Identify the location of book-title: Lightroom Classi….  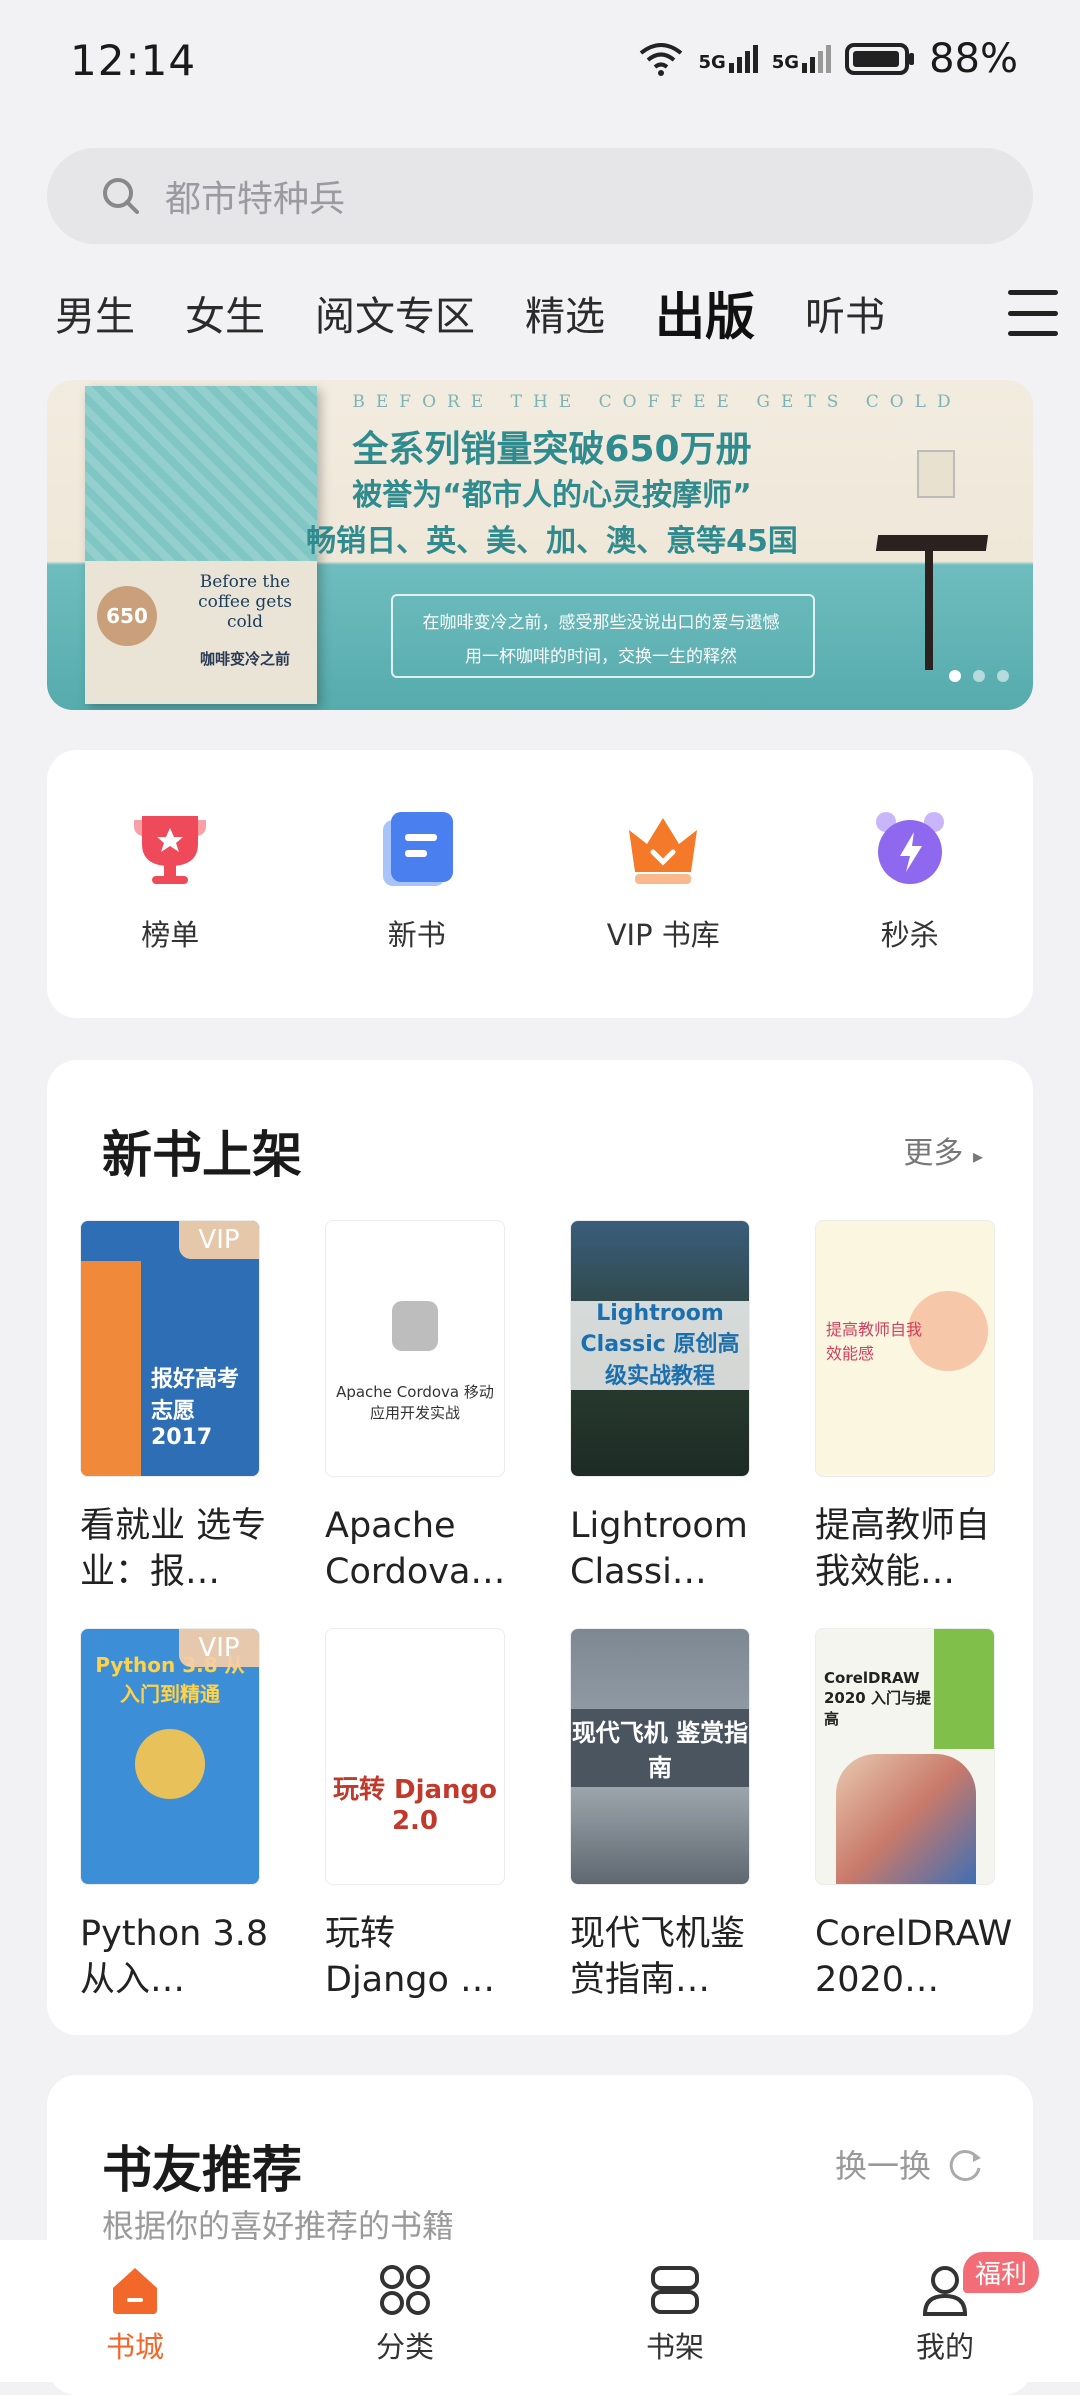
(659, 1549).